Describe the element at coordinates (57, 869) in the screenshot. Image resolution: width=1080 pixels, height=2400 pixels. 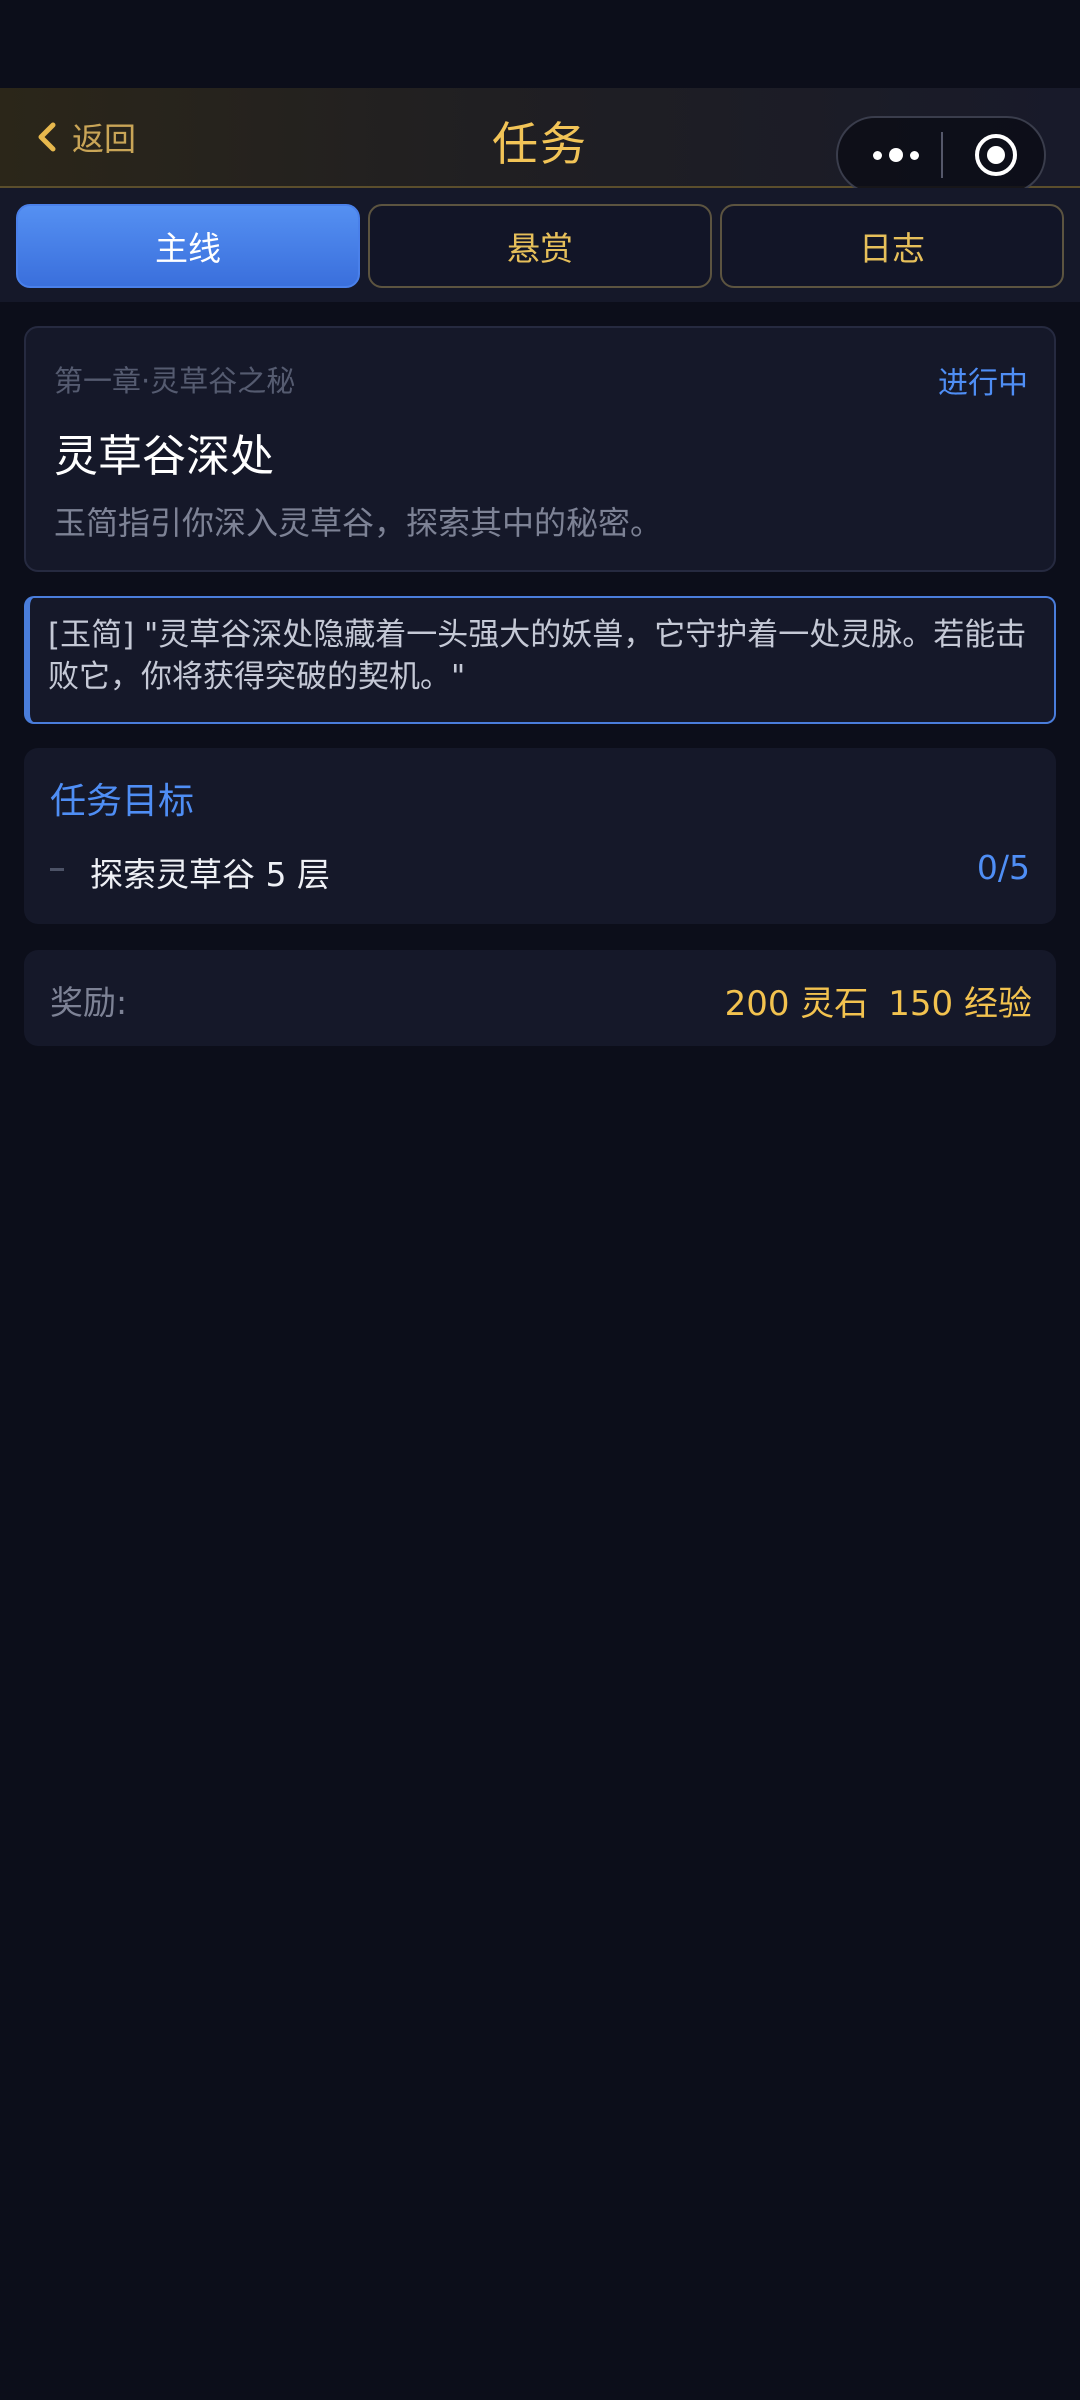
I see `dash-icon` at that location.